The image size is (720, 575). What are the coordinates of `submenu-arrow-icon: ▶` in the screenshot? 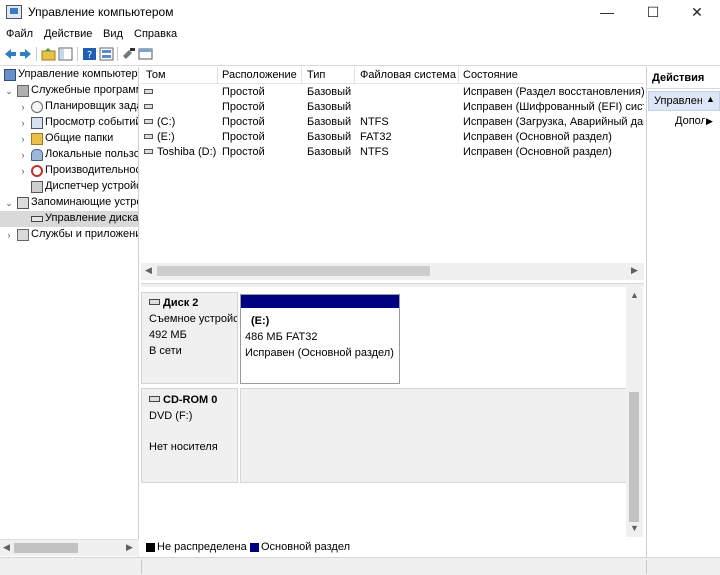 It's located at (709, 121).